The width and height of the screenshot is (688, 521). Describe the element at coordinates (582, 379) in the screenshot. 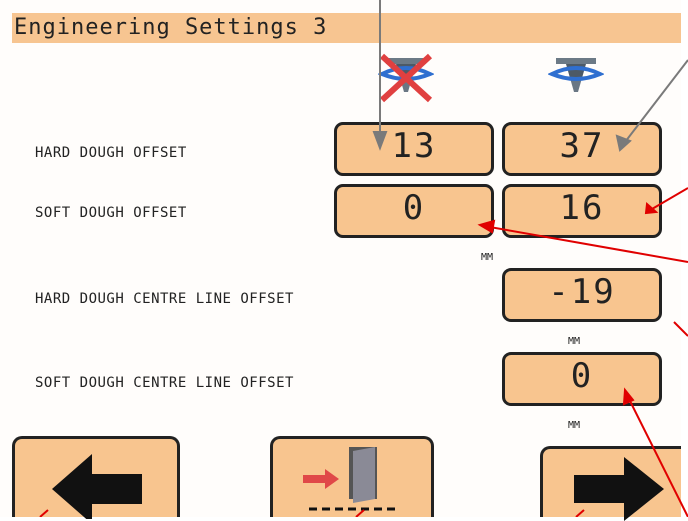

I see `soft-dough-centre-line-field: 0` at that location.